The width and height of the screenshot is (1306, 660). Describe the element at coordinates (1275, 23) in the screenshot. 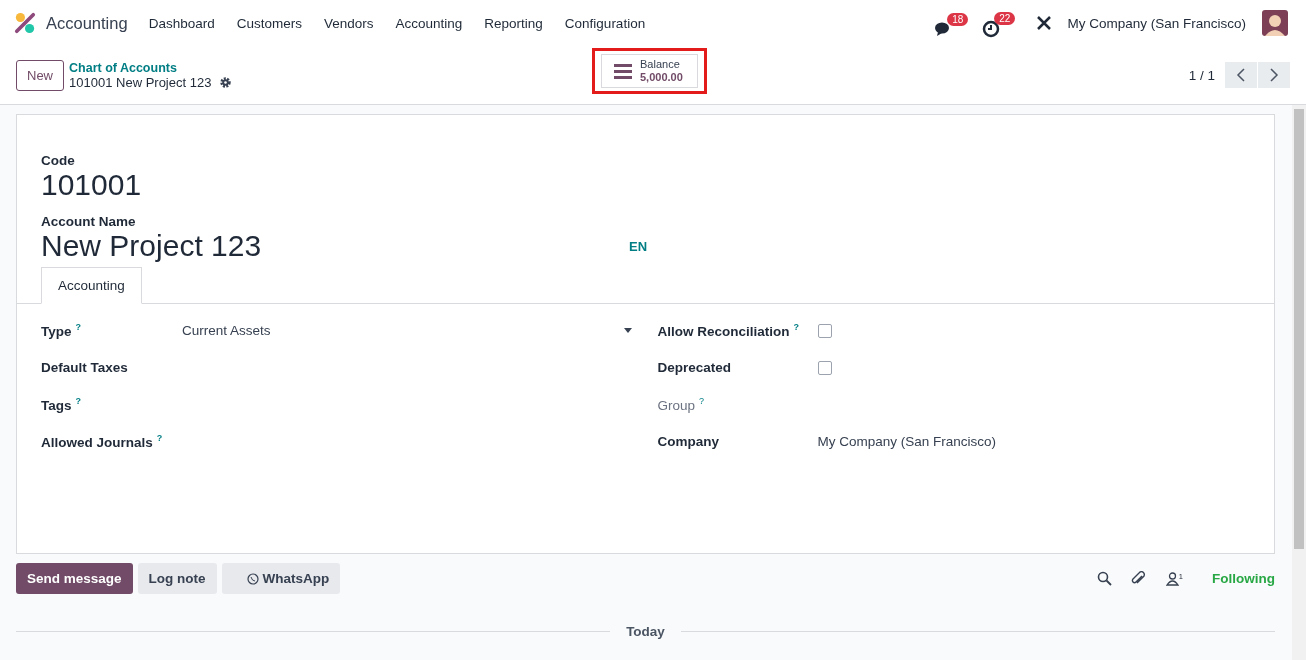

I see `avatar-icon` at that location.